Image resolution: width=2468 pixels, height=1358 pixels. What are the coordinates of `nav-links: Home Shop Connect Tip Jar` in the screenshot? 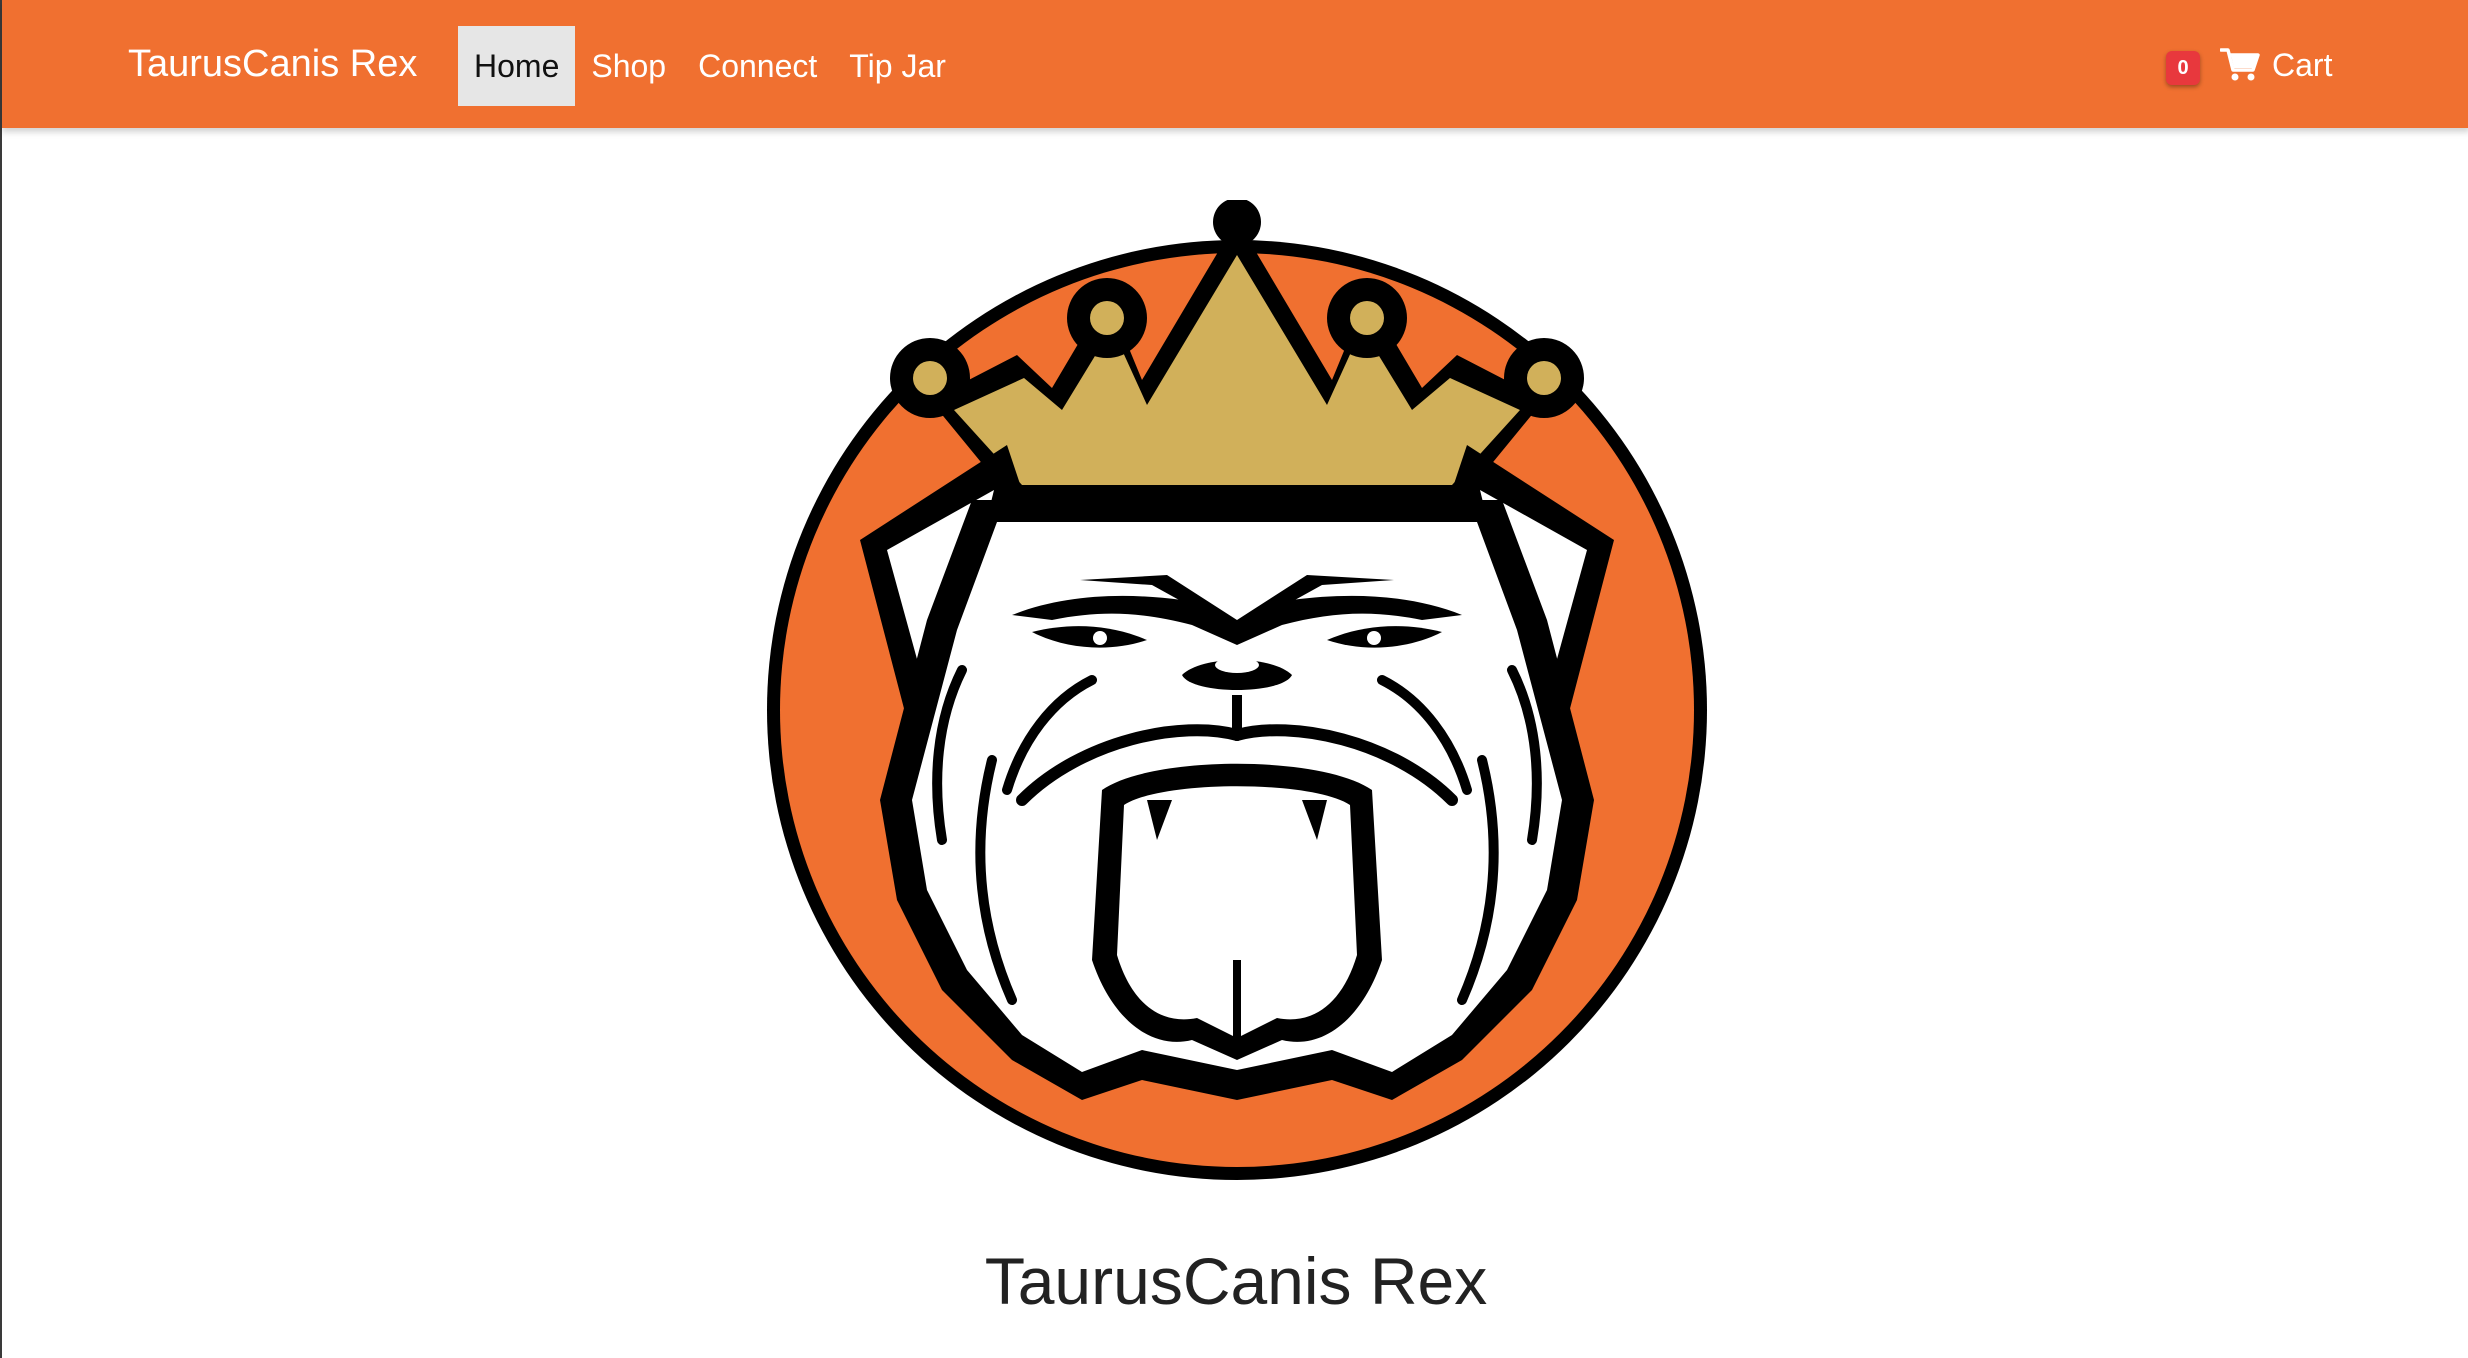 It's located at (710, 66).